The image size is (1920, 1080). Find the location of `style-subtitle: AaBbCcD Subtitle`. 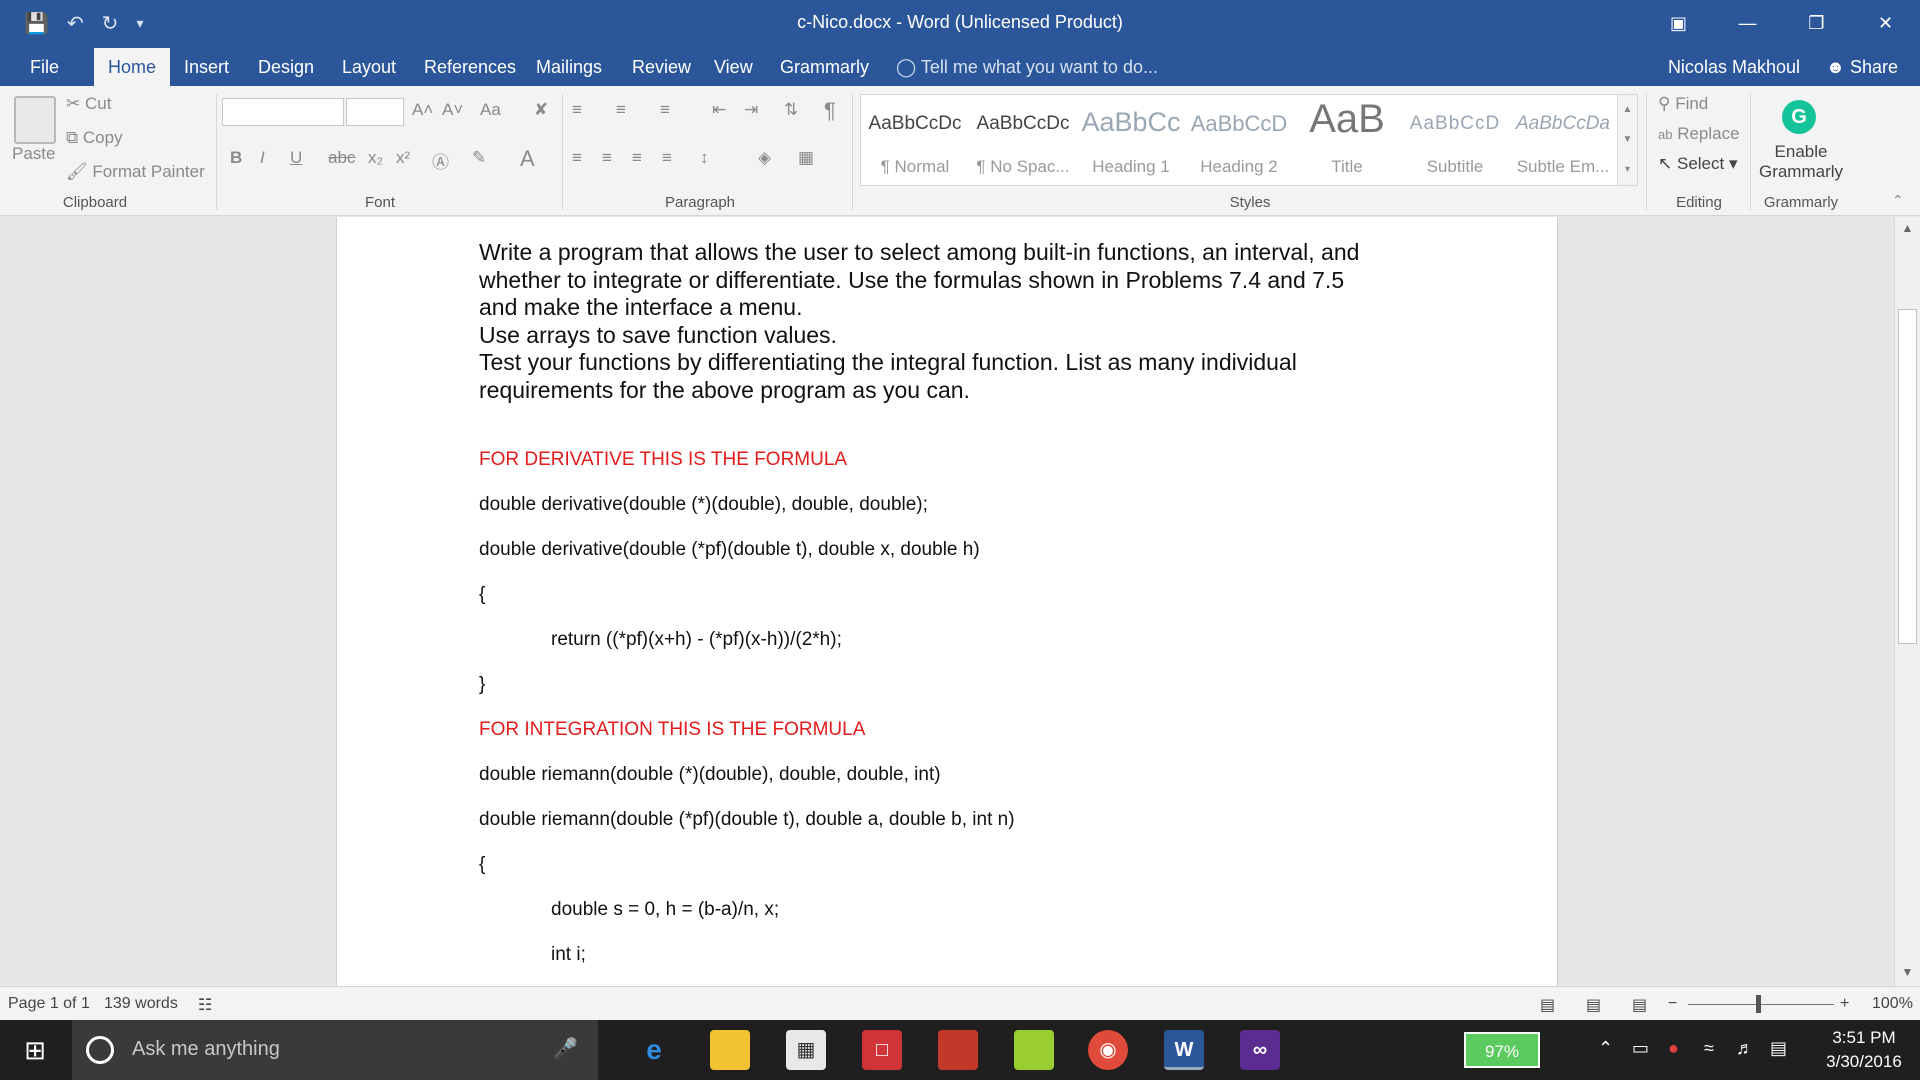

style-subtitle: AaBbCcD Subtitle is located at coordinates (1455, 140).